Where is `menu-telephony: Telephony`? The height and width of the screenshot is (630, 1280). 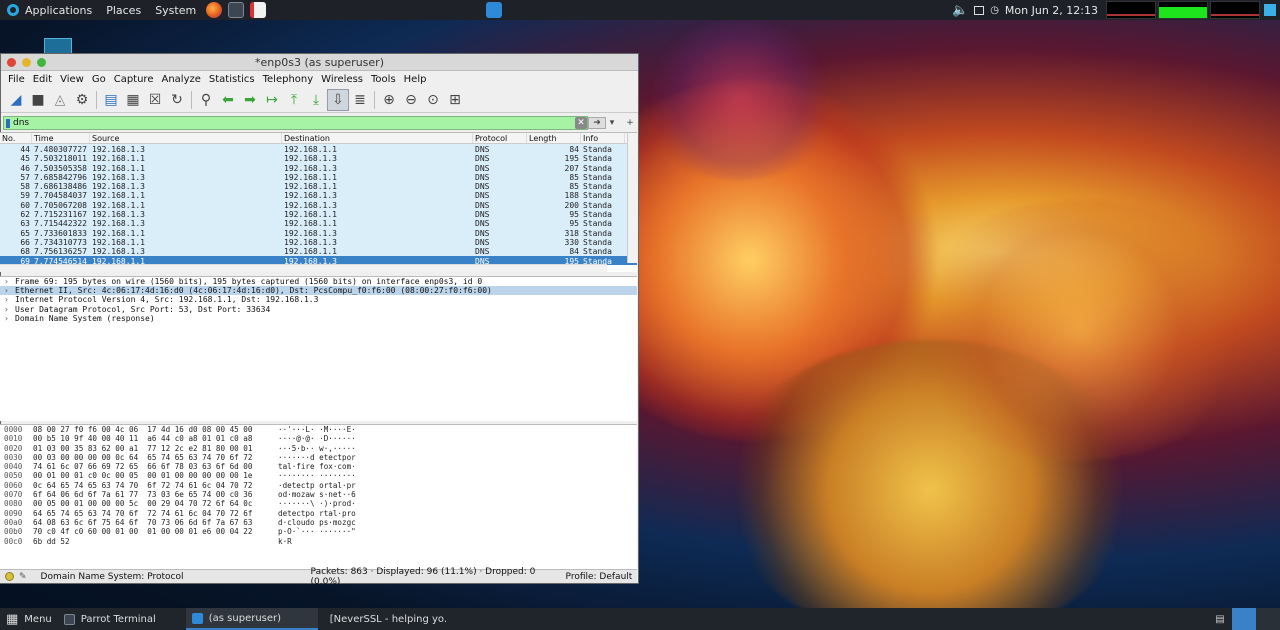 menu-telephony: Telephony is located at coordinates (288, 79).